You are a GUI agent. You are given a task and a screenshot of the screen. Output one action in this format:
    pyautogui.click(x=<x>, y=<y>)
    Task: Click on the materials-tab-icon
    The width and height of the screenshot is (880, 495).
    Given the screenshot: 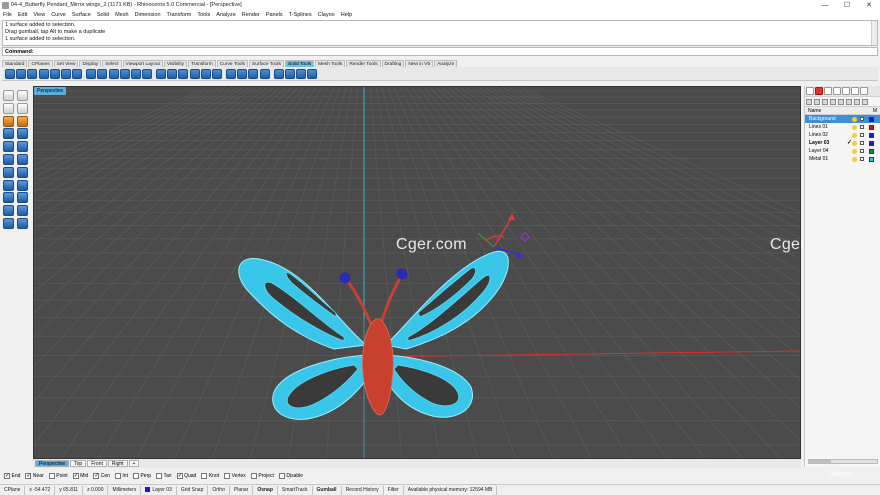 What is the action you would take?
    pyautogui.click(x=855, y=91)
    